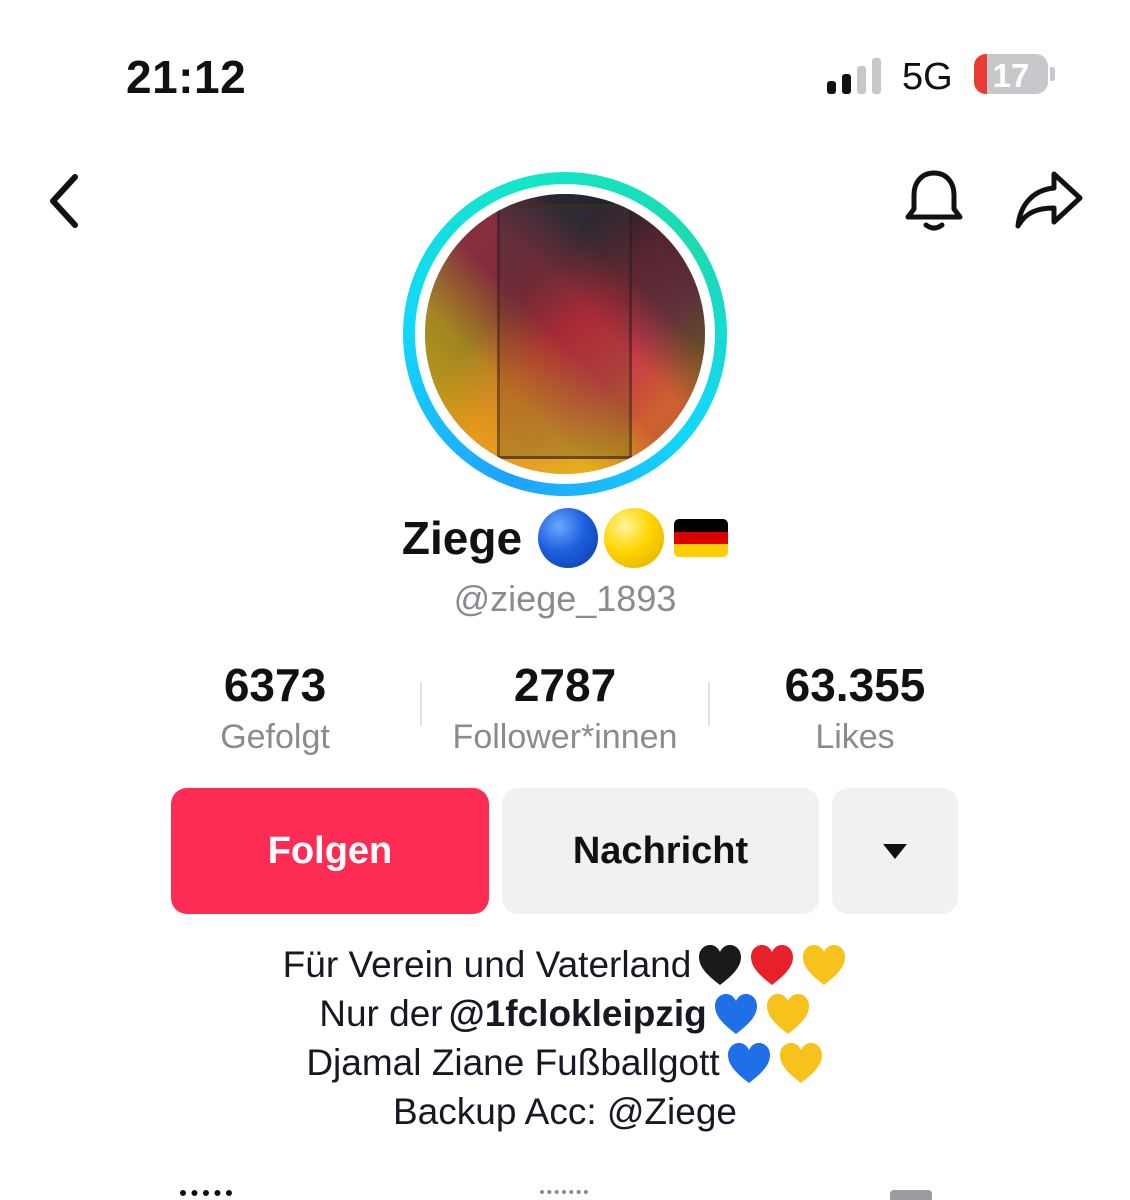  What do you see at coordinates (186, 77) in the screenshot?
I see `status-time: 21:12` at bounding box center [186, 77].